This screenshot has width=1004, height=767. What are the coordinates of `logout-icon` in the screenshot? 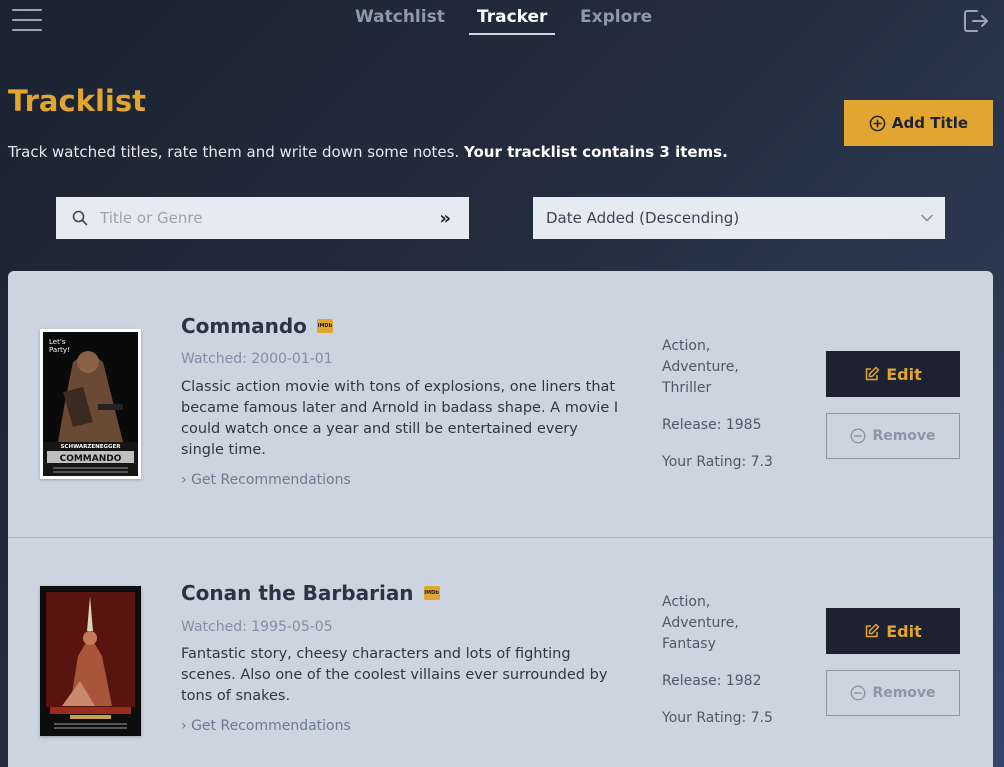 It's located at (975, 21).